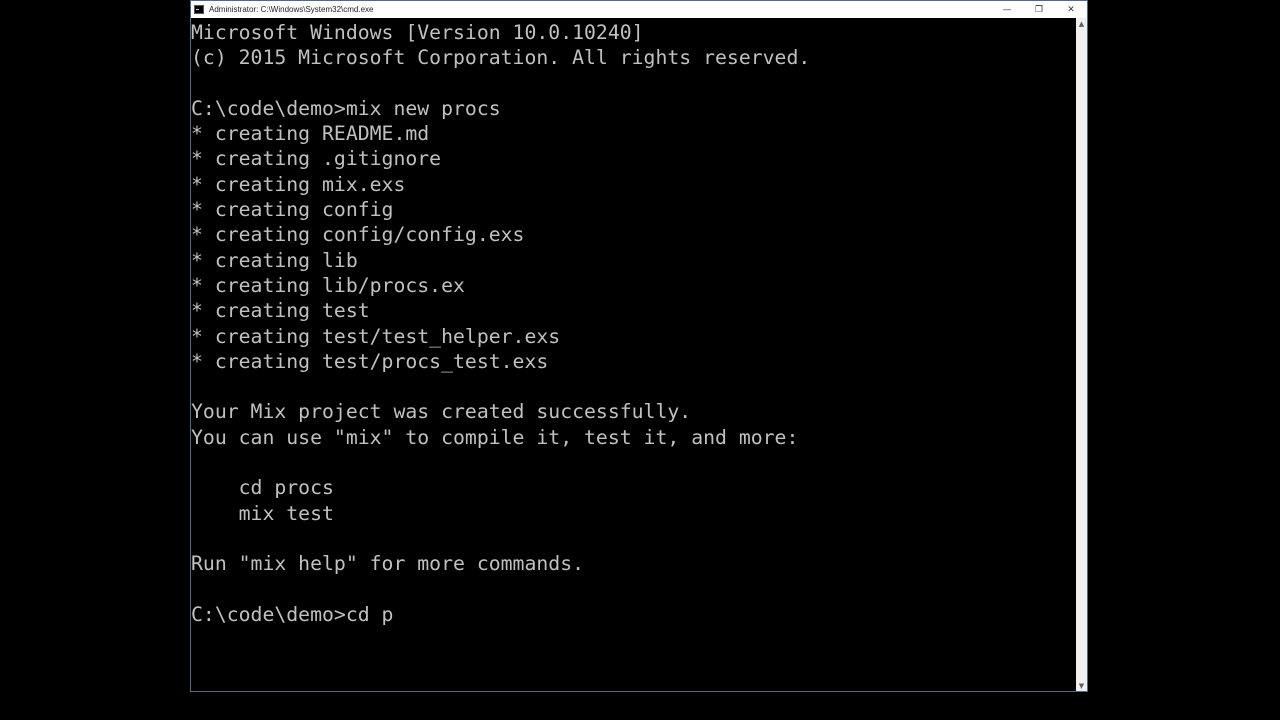 This screenshot has width=1280, height=720. What do you see at coordinates (316, 159) in the screenshot?
I see `console-line: * creating .gitignore` at bounding box center [316, 159].